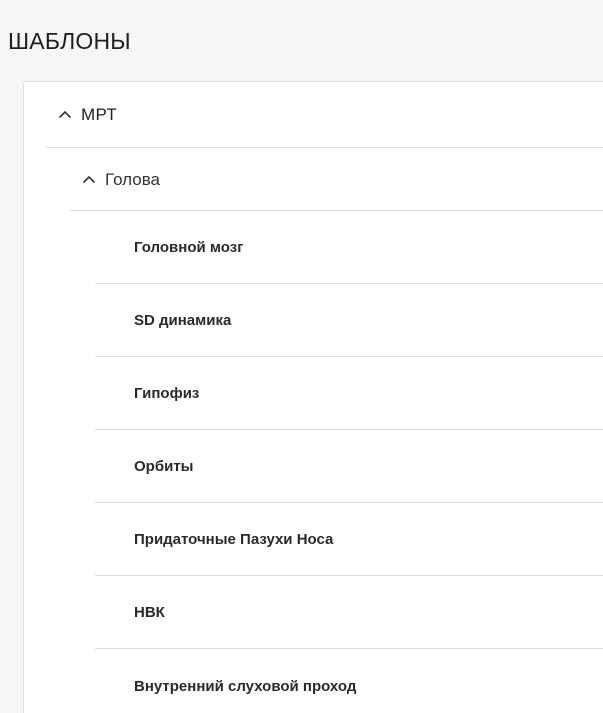 The width and height of the screenshot is (603, 713). What do you see at coordinates (349, 321) in the screenshot?
I see `template-item: SD динамика` at bounding box center [349, 321].